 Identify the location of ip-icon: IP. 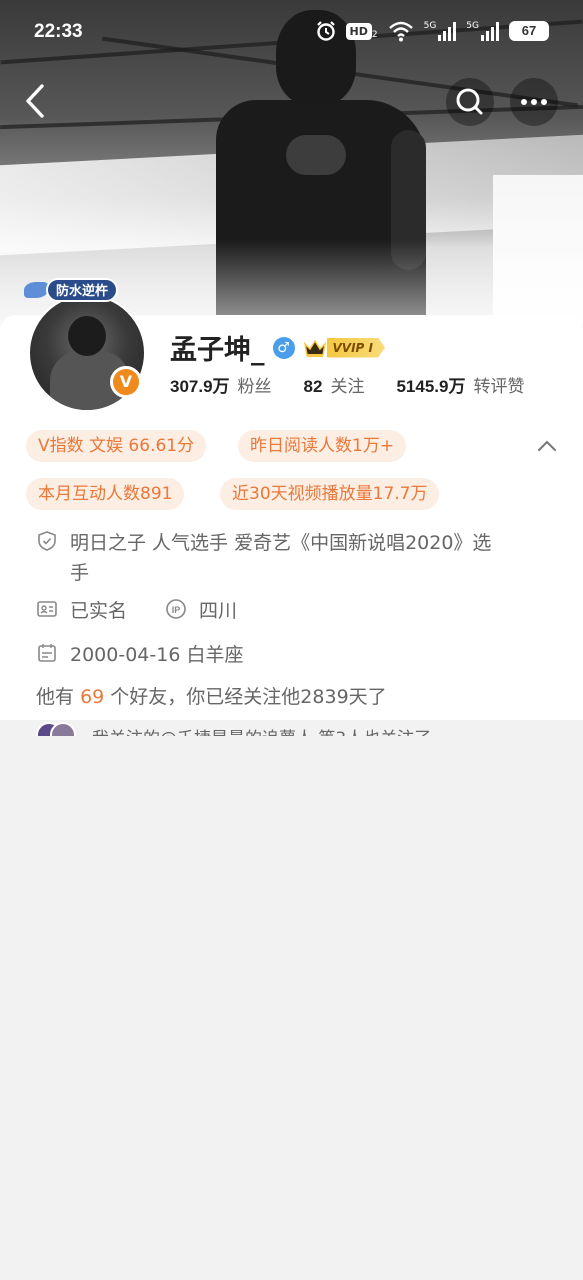
(176, 609).